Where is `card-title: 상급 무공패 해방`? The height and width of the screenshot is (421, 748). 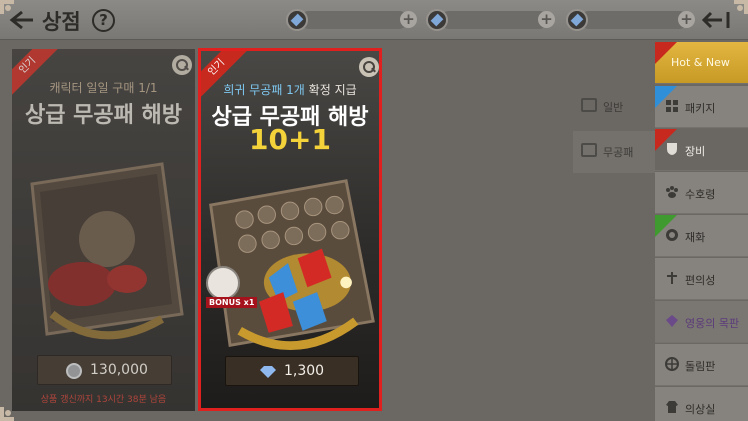
card-title: 상급 무공패 해방 is located at coordinates (103, 115).